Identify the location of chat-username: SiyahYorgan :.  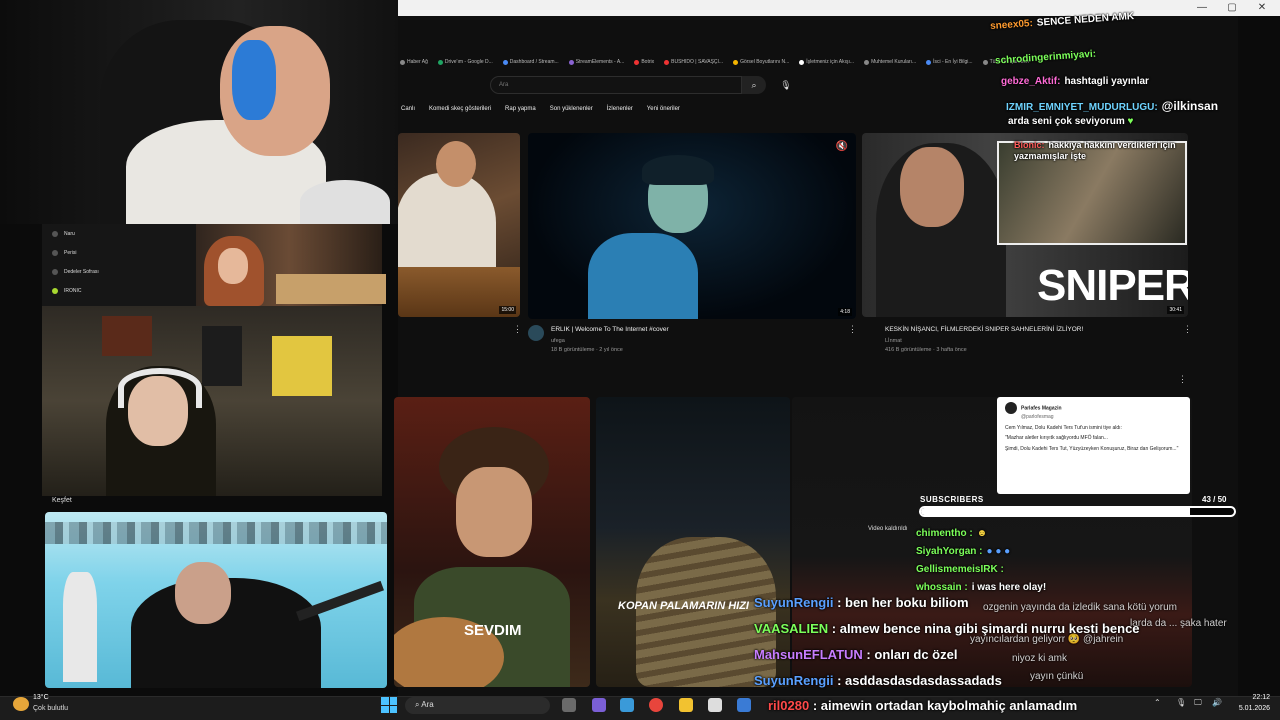
(949, 551).